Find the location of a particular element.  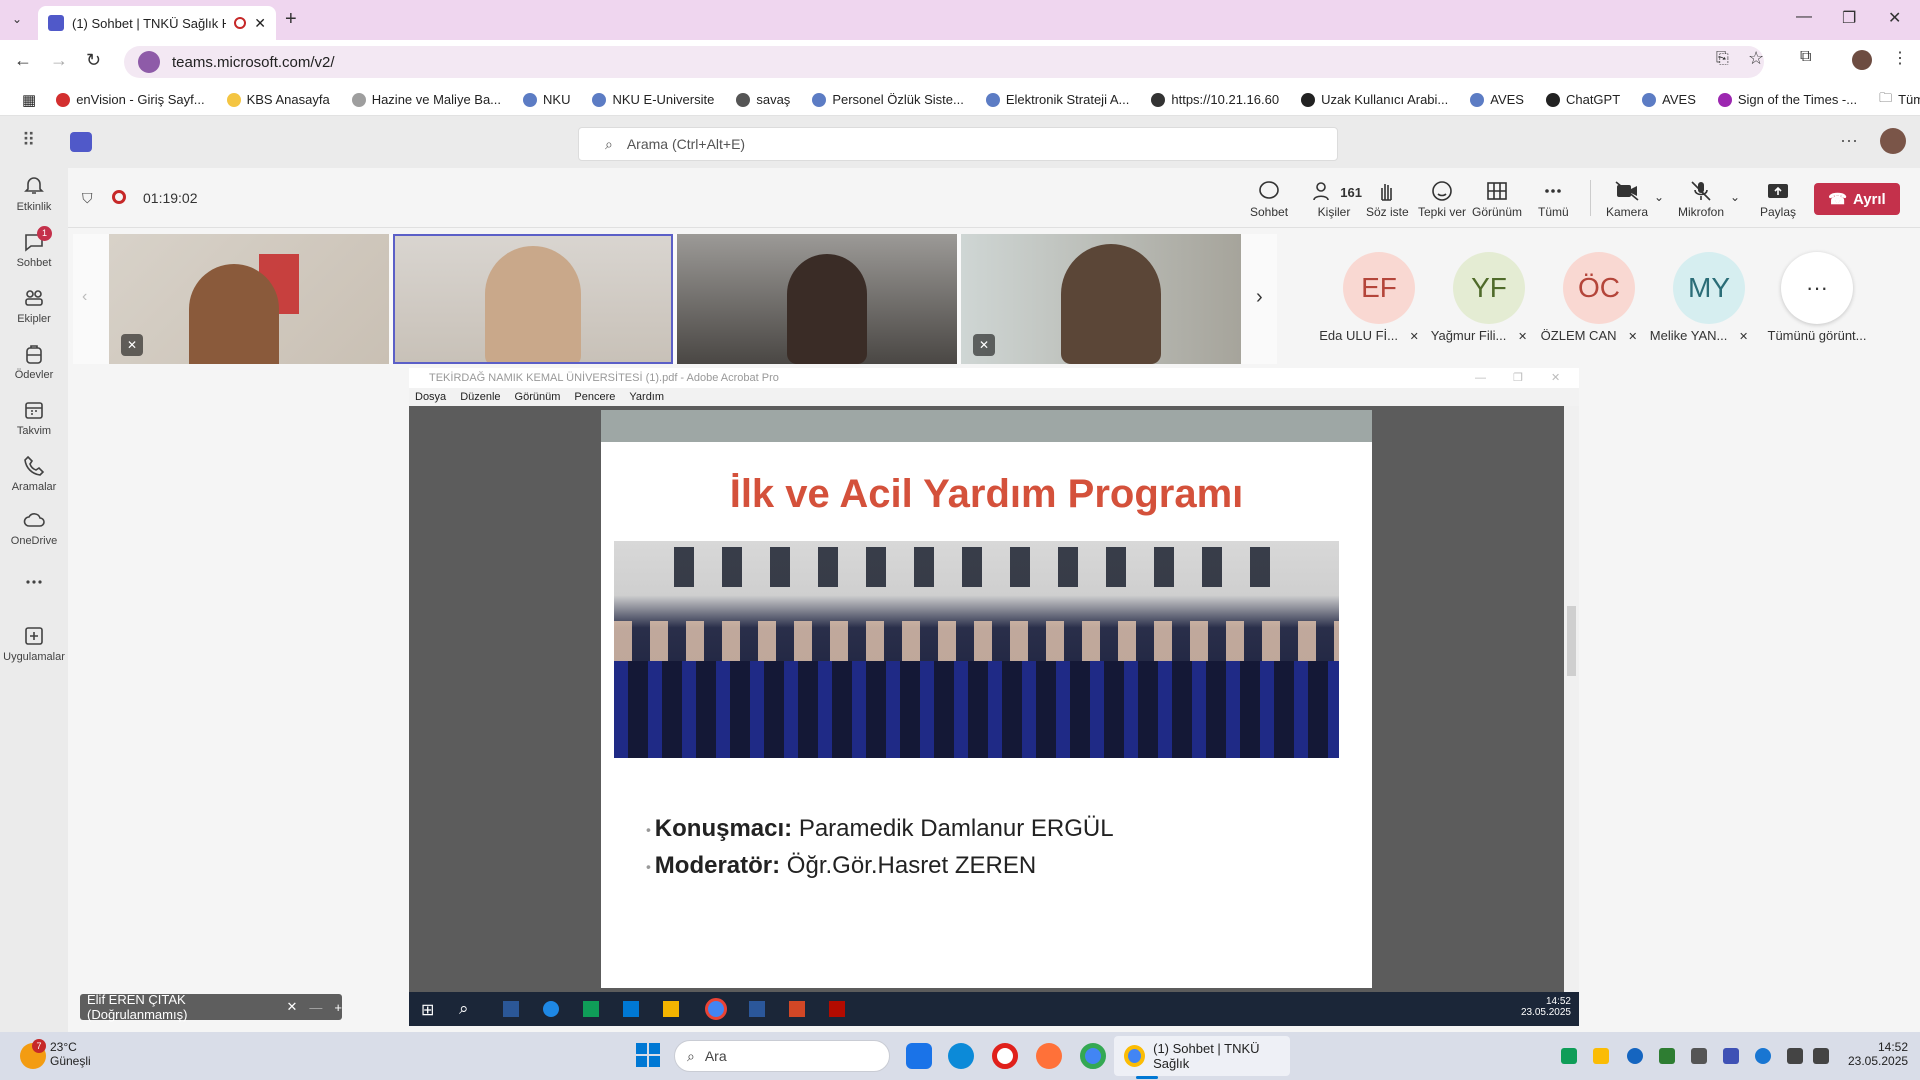

acrobat-scrollbar is located at coordinates (1571, 699).